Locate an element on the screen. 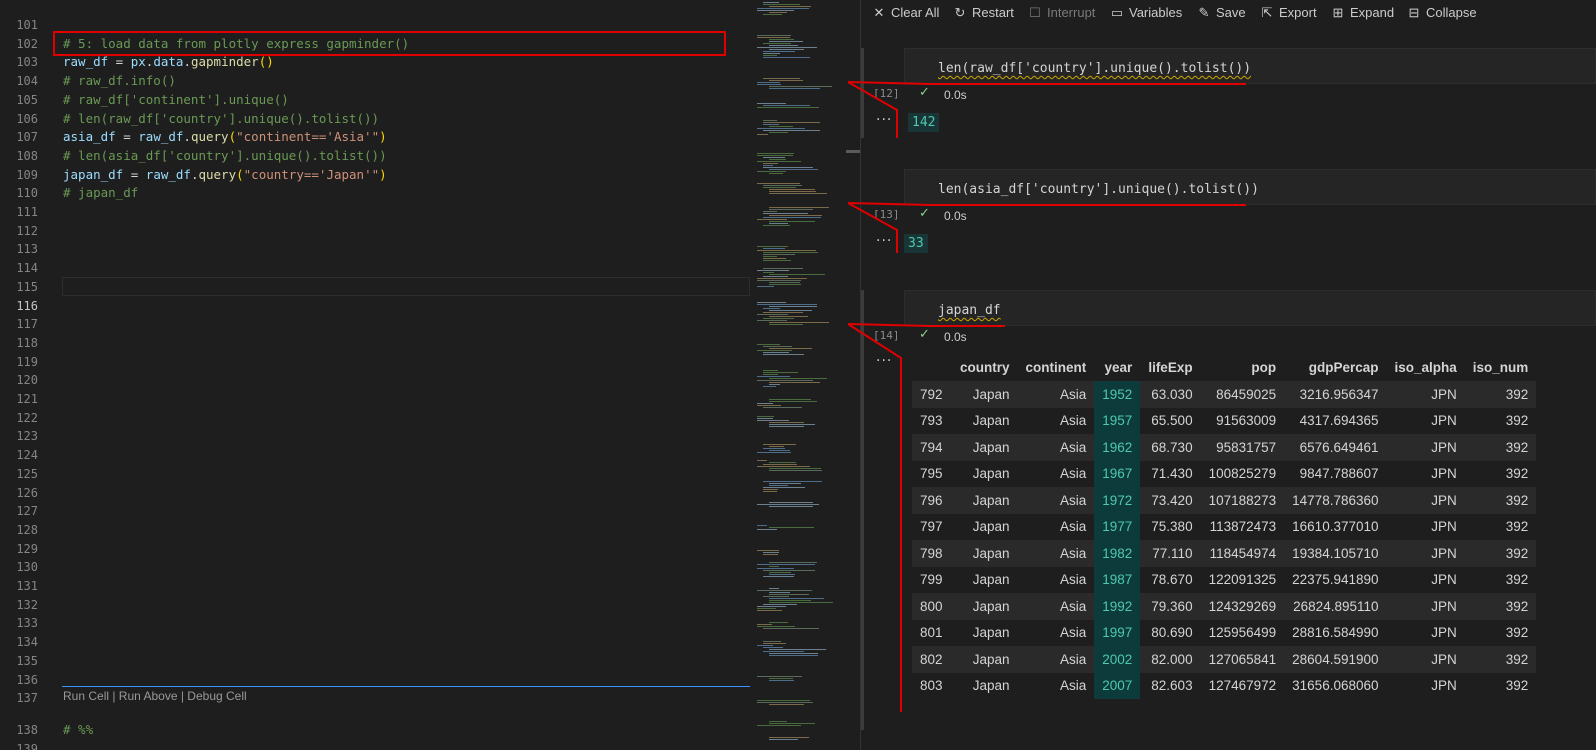 The image size is (1596, 750). table-cell: 79.360 is located at coordinates (1170, 606).